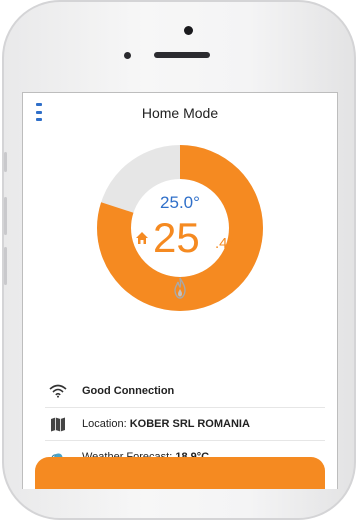 This screenshot has width=358, height=520. What do you see at coordinates (104, 424) in the screenshot?
I see `location-label: Location:` at bounding box center [104, 424].